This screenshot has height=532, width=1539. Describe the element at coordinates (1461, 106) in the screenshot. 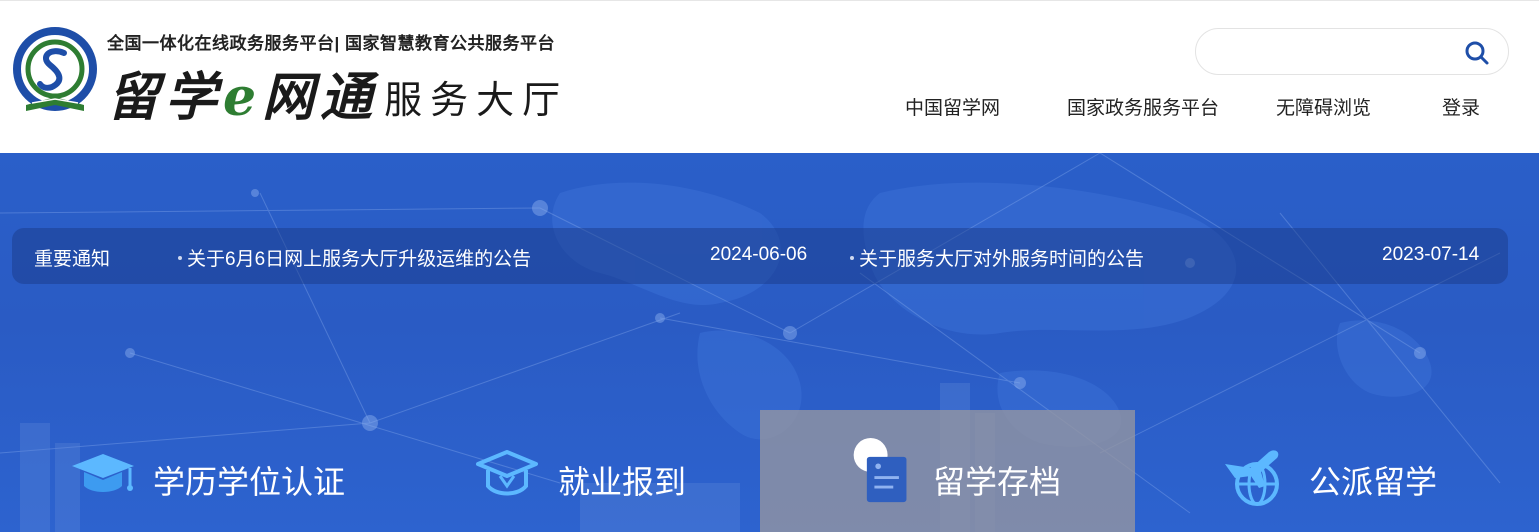

I see `nav-link-login: 登录` at that location.